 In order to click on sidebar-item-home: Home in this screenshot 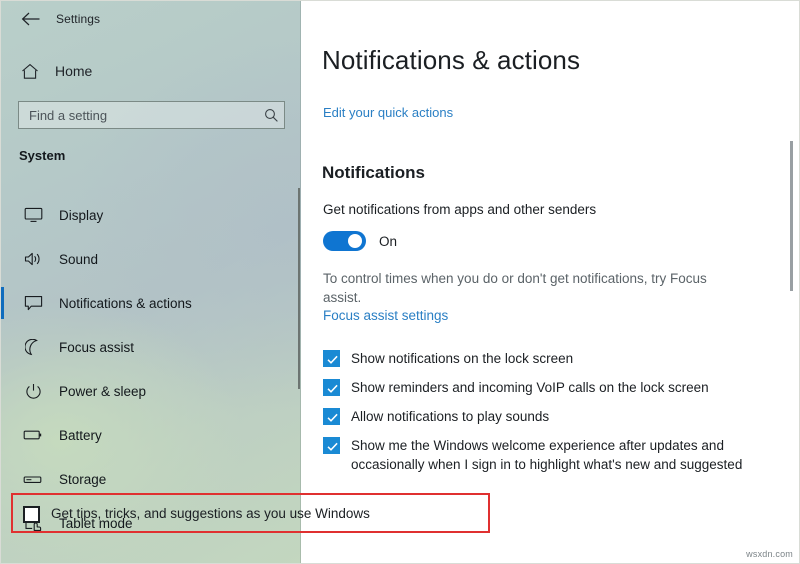, I will do `click(151, 71)`.